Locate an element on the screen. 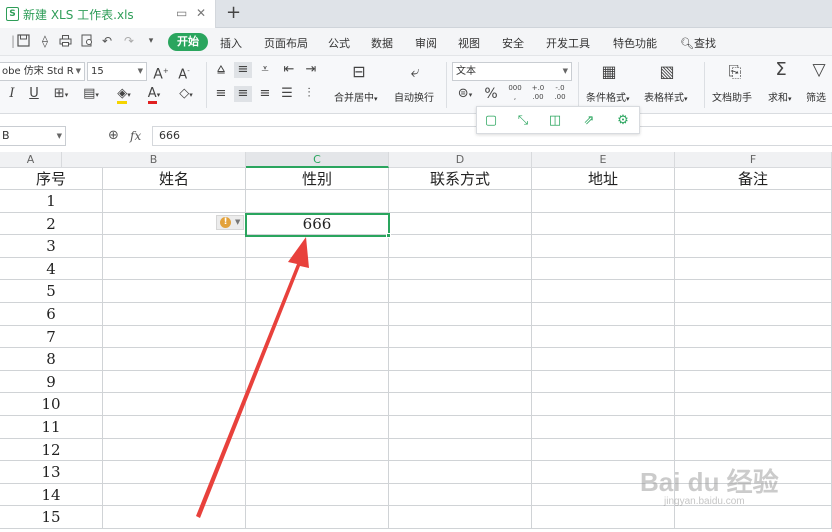 This screenshot has height=532, width=832. undo-icon: ↶ is located at coordinates (107, 41).